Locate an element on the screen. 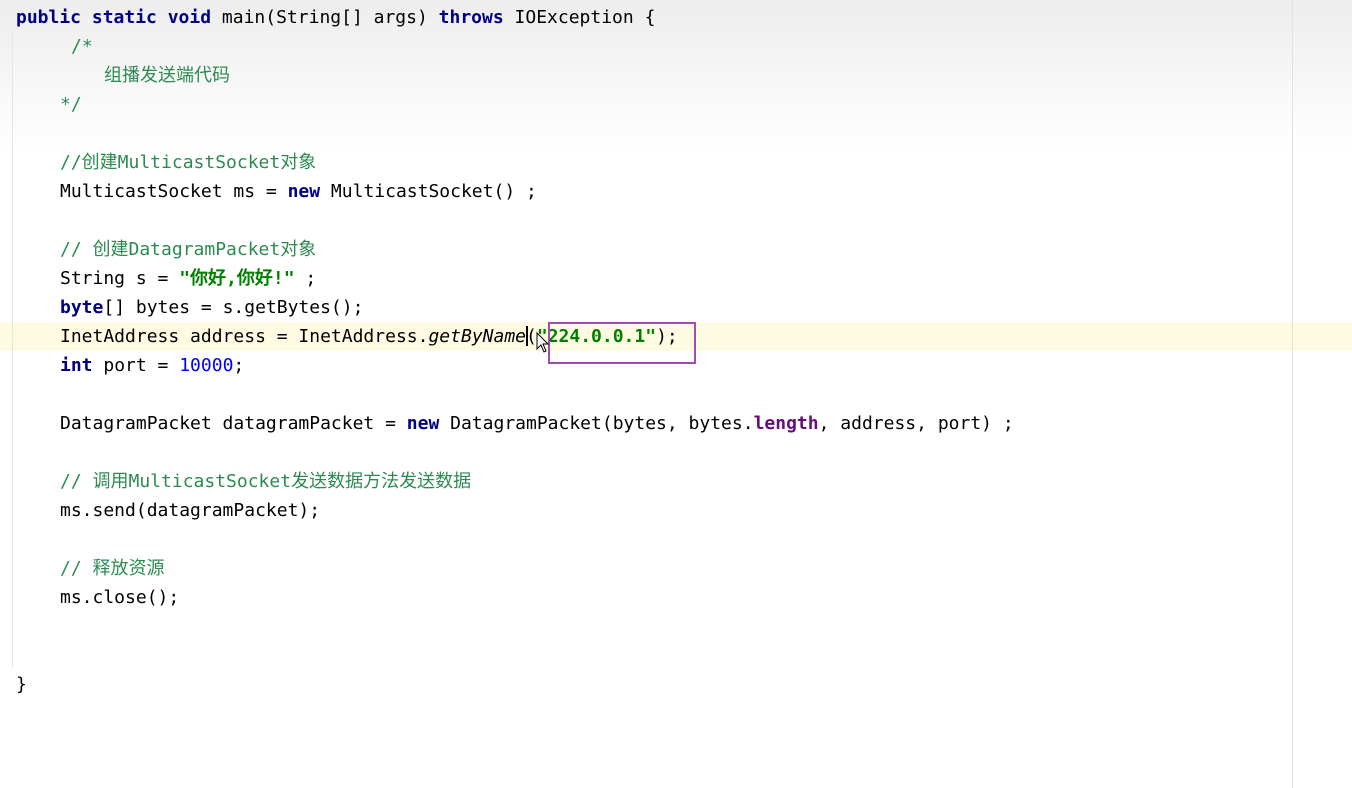 This screenshot has height=788, width=1352. static-method-call: getByName is located at coordinates (477, 336).